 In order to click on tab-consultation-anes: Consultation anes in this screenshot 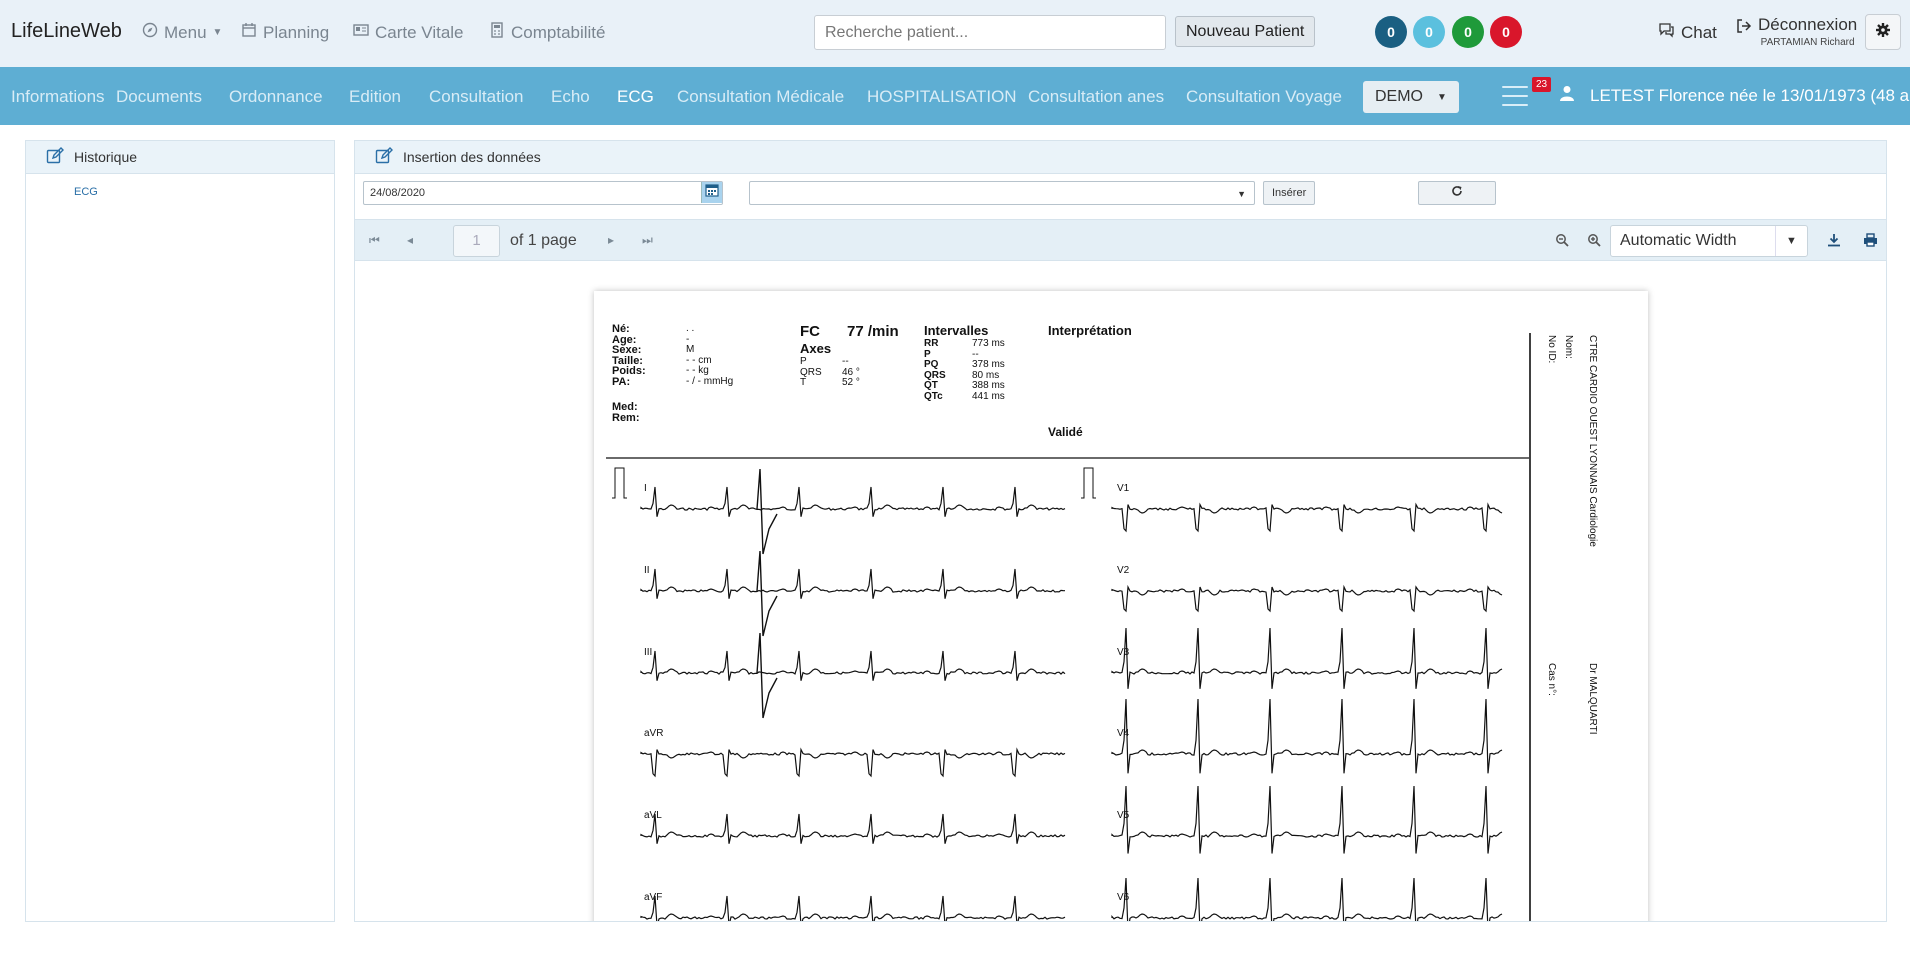, I will do `click(1096, 97)`.